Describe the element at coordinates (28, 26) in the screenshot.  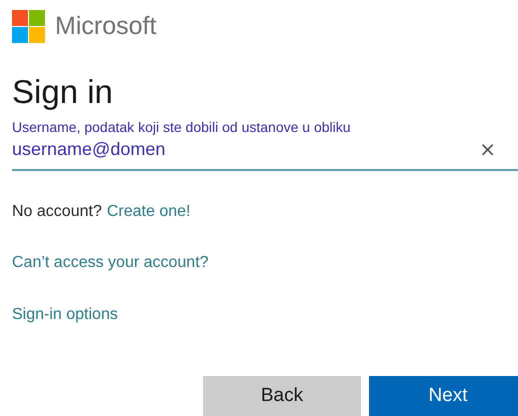
I see `microsoft-logo-icon` at that location.